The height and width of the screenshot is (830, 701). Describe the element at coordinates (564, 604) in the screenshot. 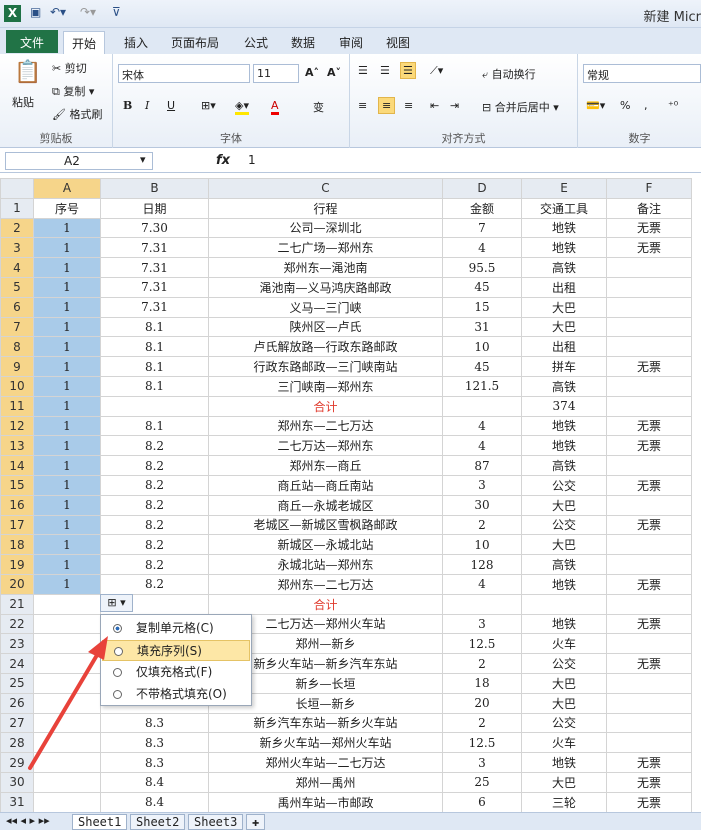

I see `cell-e` at that location.